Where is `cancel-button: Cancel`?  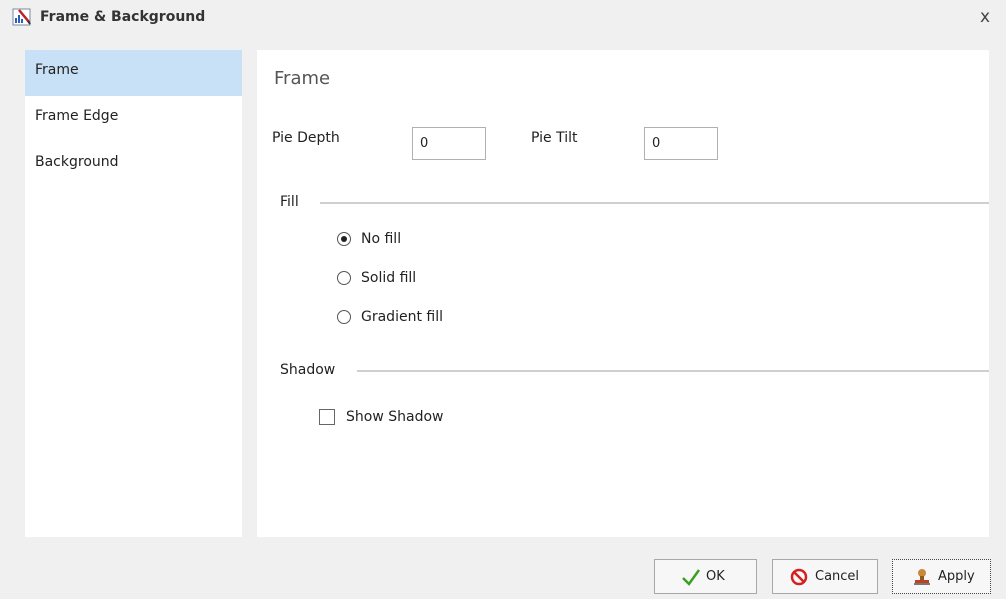 cancel-button: Cancel is located at coordinates (825, 576).